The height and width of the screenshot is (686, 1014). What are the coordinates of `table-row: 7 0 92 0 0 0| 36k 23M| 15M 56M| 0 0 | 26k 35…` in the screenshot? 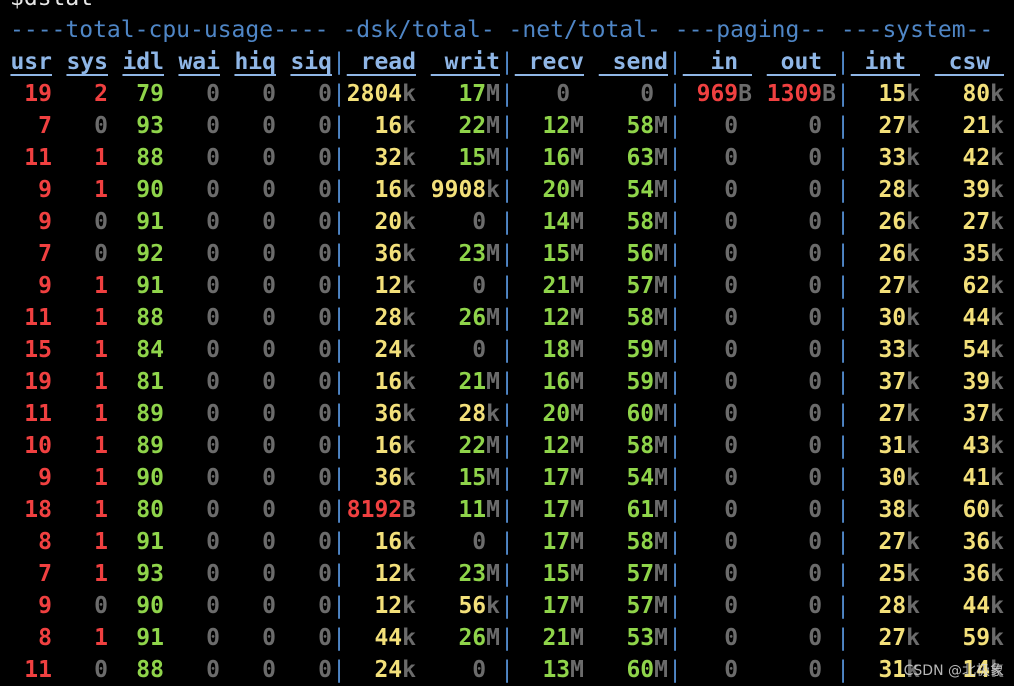 It's located at (507, 254).